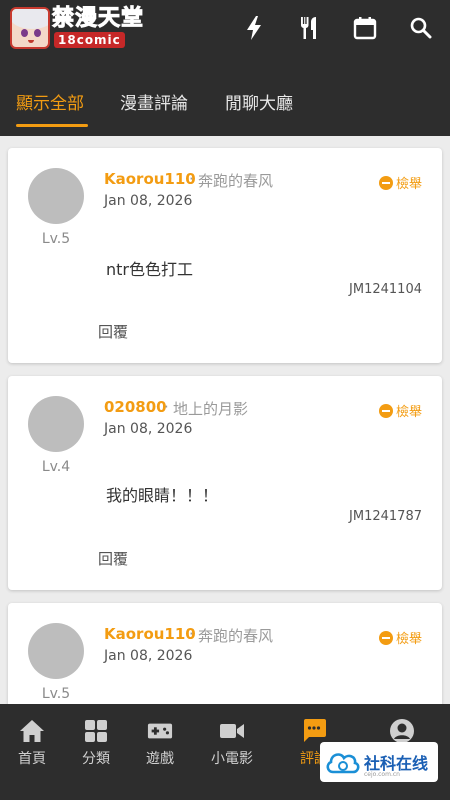 Image resolution: width=450 pixels, height=800 pixels. What do you see at coordinates (379, 762) in the screenshot?
I see `watermark: 社科在线 cejo.com.cn` at bounding box center [379, 762].